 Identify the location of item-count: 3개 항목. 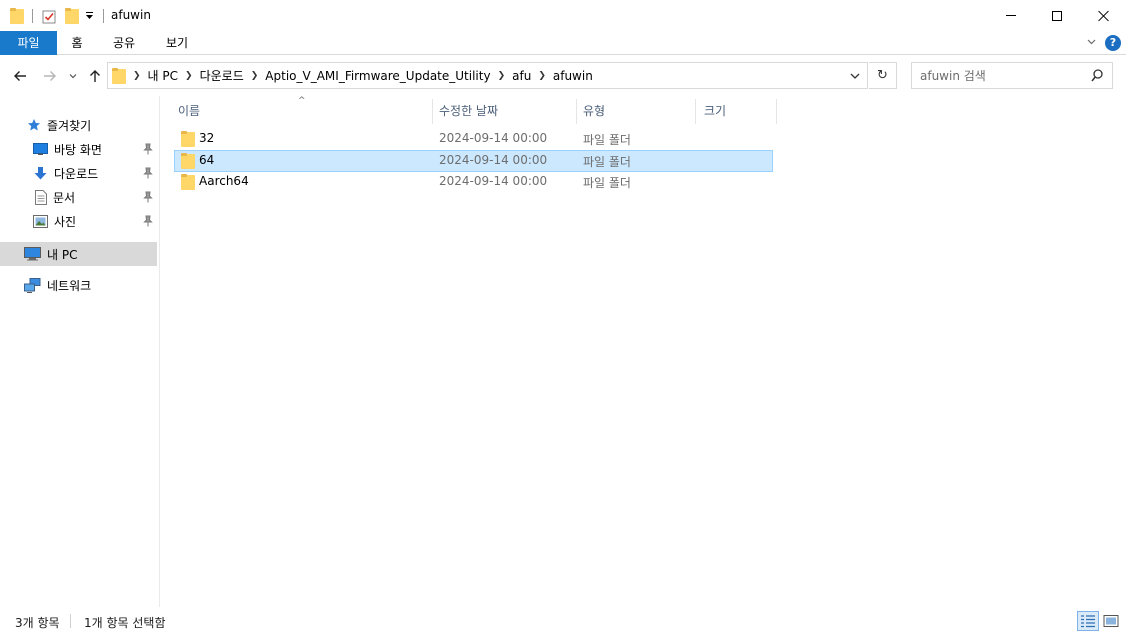
(37, 623).